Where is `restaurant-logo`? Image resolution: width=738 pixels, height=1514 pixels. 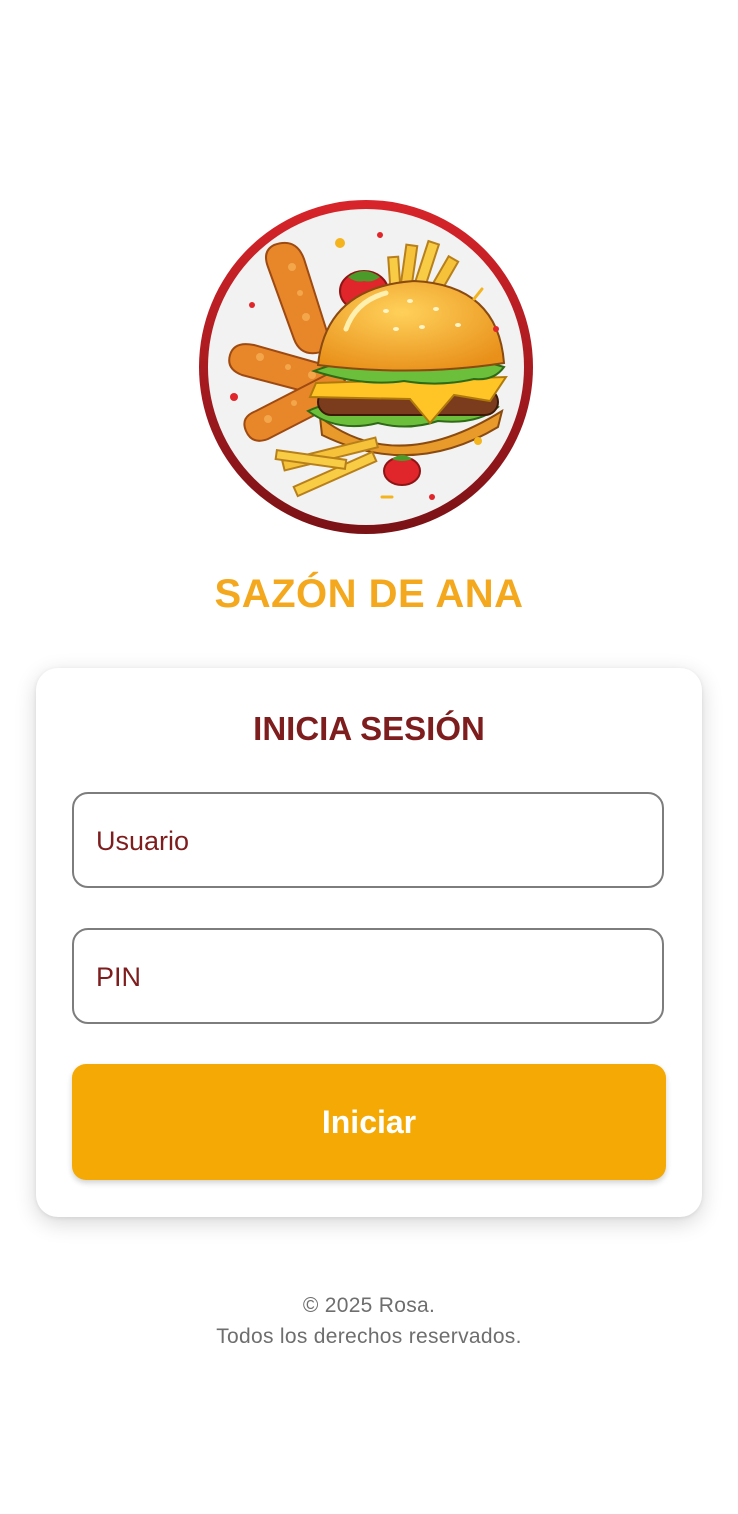
restaurant-logo is located at coordinates (366, 367).